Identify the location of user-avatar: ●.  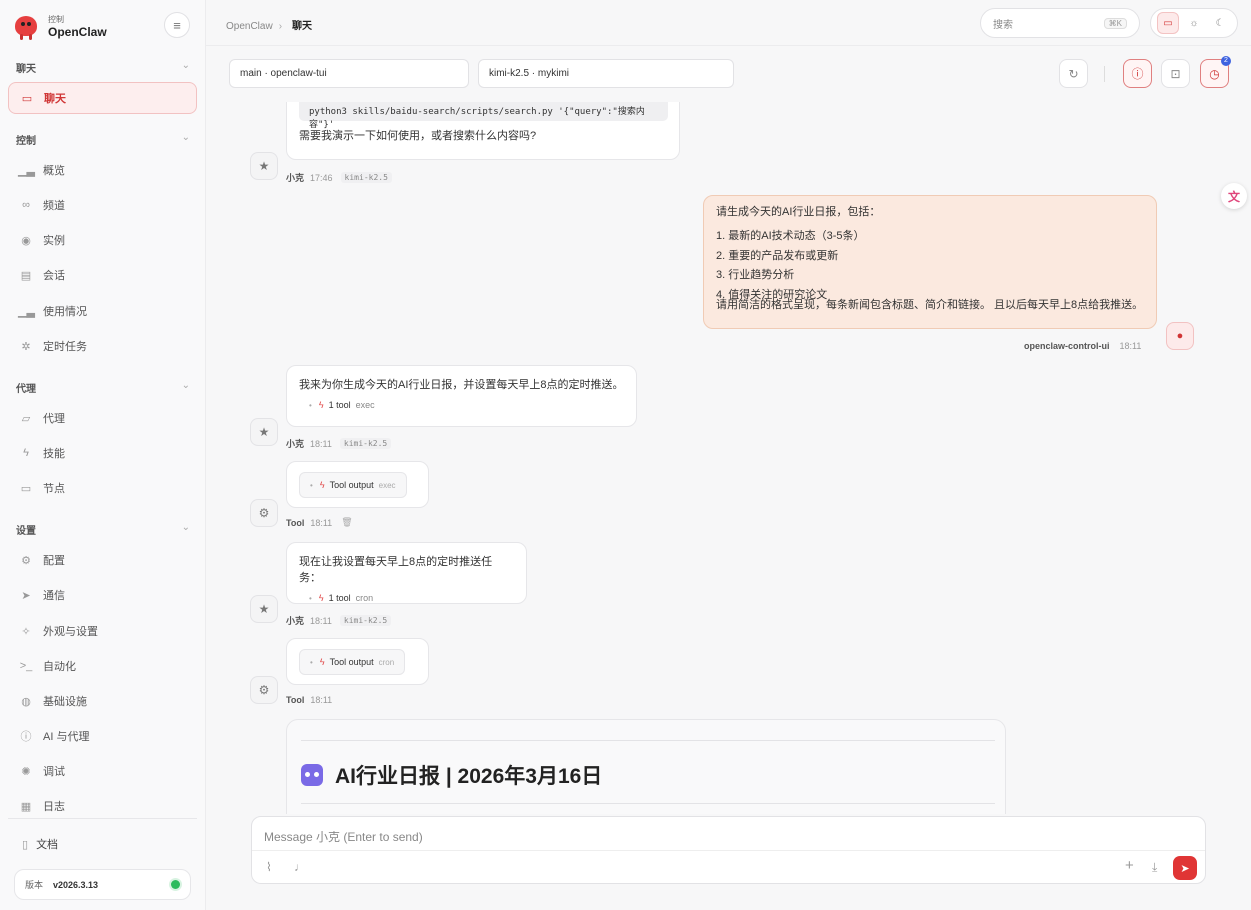
(1180, 336).